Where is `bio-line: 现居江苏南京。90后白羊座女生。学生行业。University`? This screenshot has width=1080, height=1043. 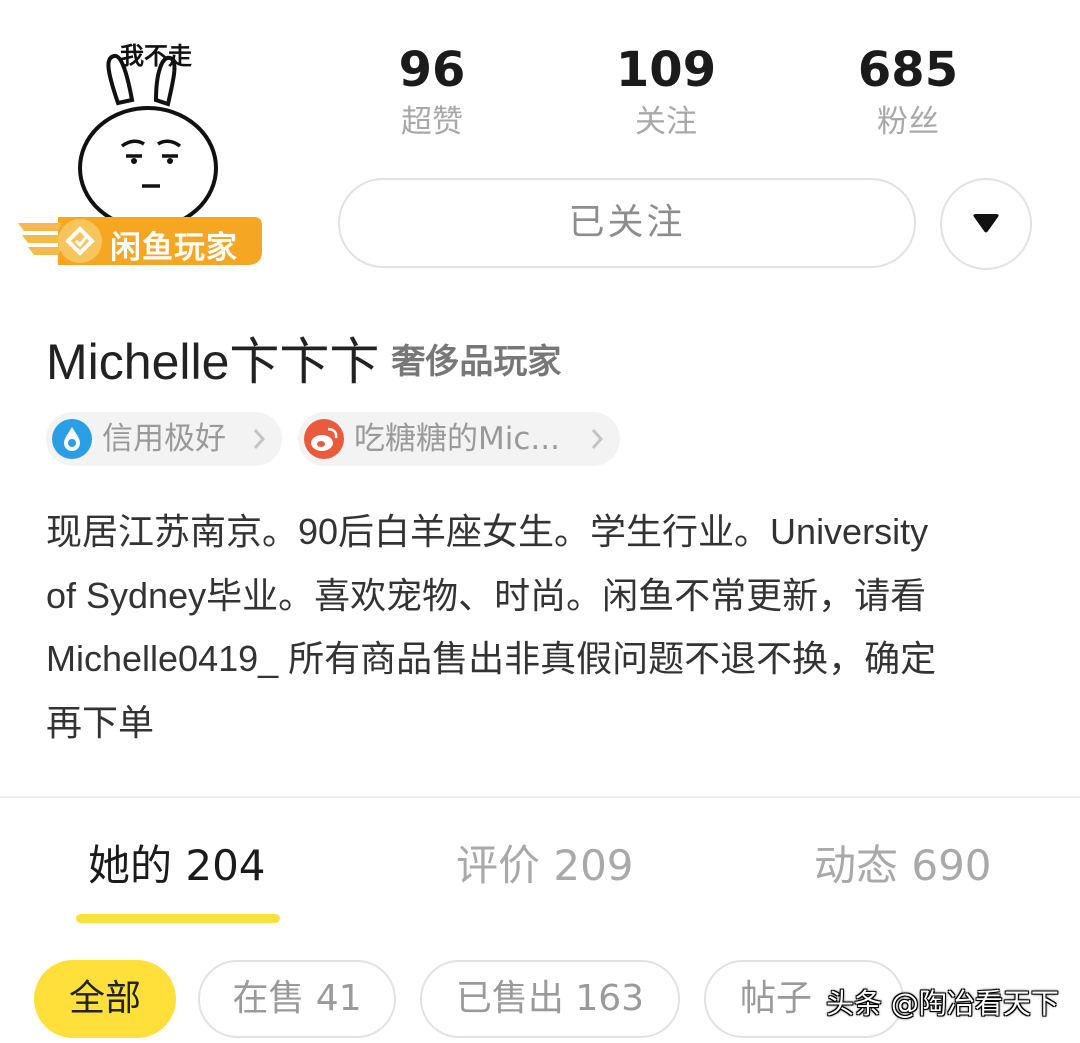
bio-line: 现居江苏南京。90后白羊座女生。学生行业。University is located at coordinates (487, 531).